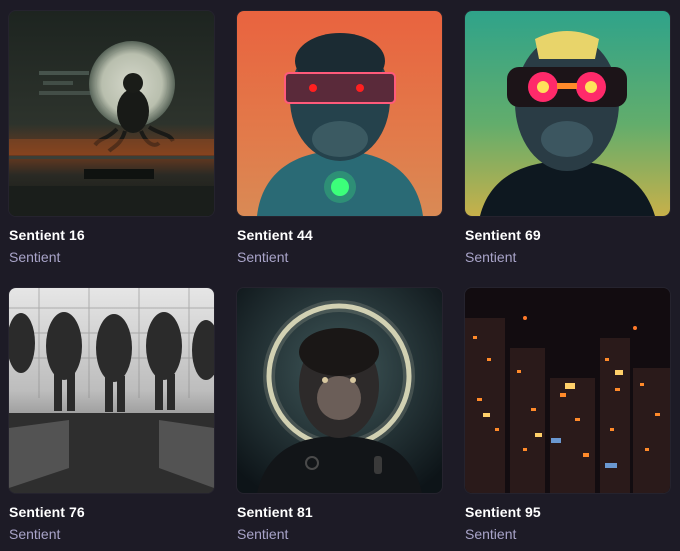  What do you see at coordinates (275, 235) in the screenshot?
I see `nft-title: Sentient 44` at bounding box center [275, 235].